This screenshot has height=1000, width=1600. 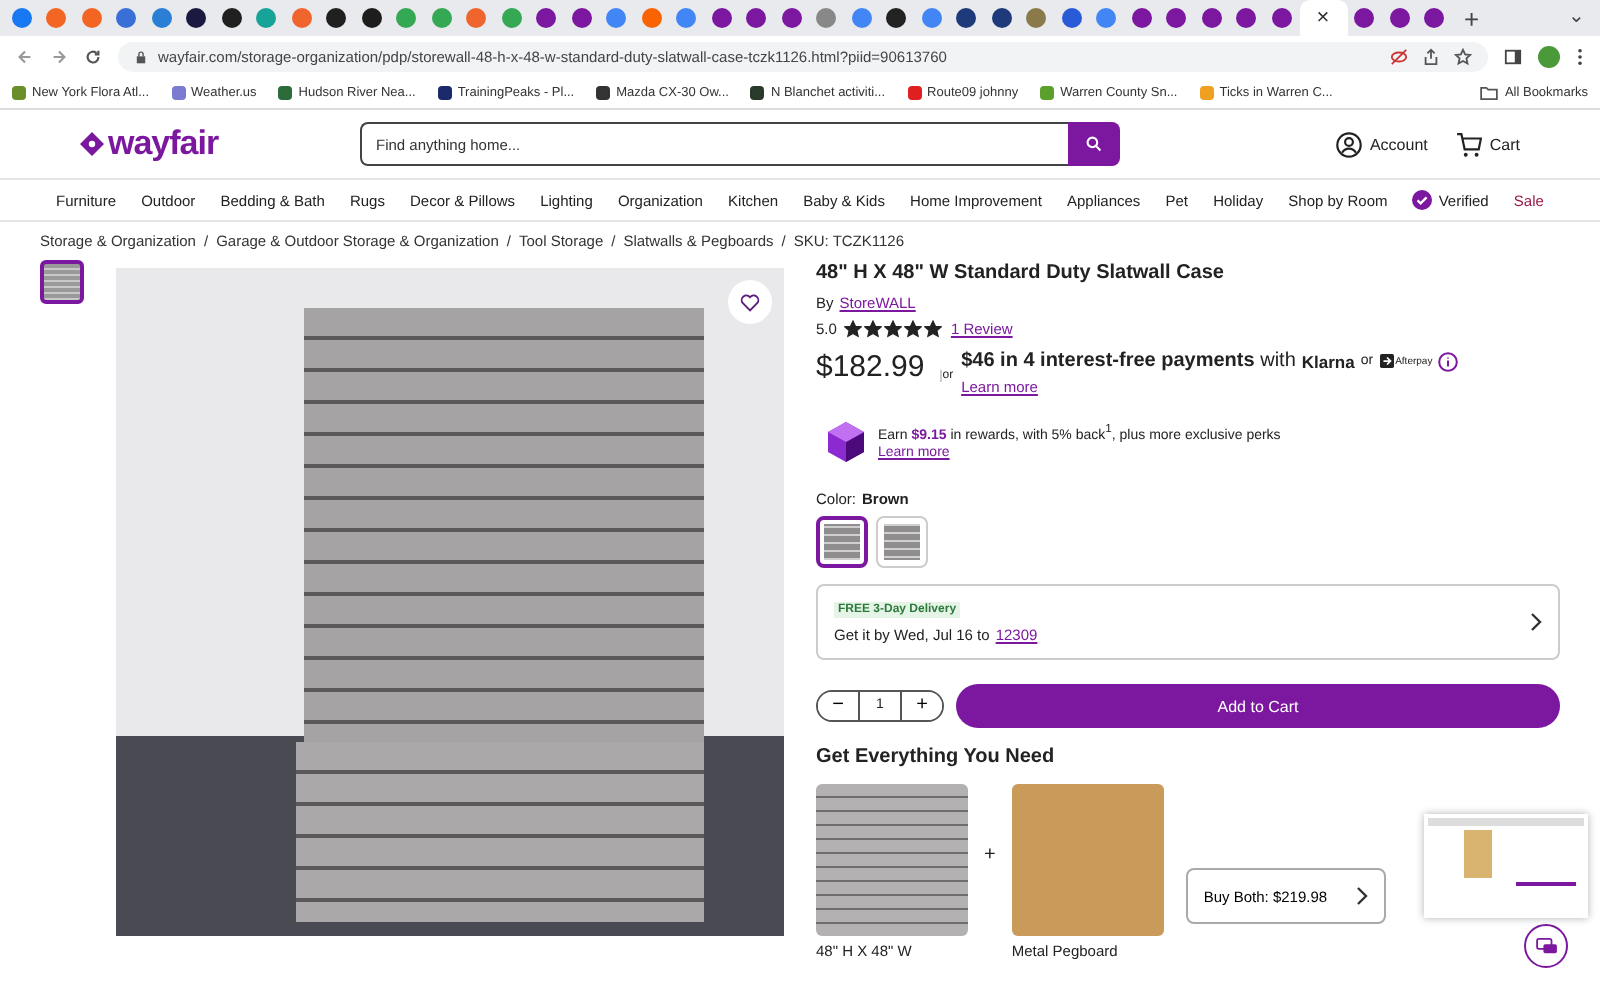 I want to click on info-icon, so click(x=1448, y=361).